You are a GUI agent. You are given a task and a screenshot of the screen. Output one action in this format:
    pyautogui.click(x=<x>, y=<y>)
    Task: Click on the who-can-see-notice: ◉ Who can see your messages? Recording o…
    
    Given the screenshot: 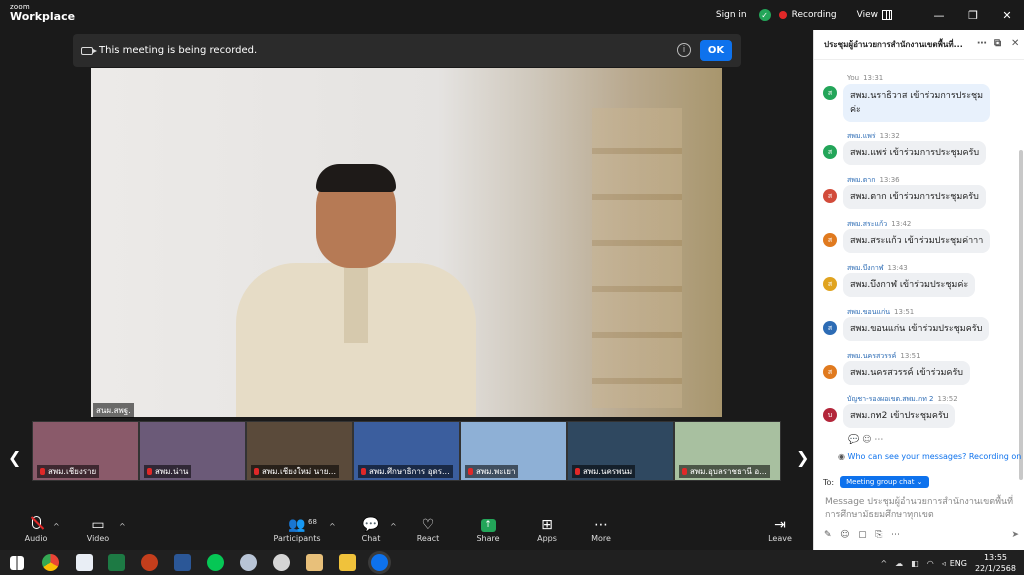 What is the action you would take?
    pyautogui.click(x=929, y=456)
    